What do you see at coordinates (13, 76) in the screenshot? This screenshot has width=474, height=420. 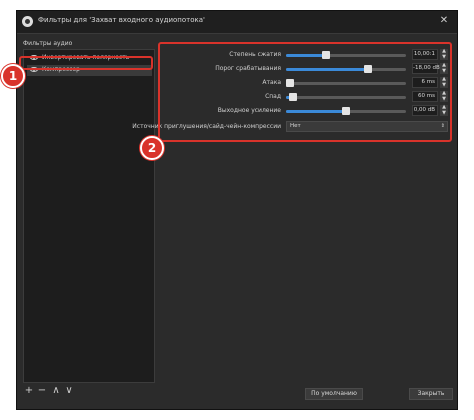 I see `annotation-badge-1: 1` at bounding box center [13, 76].